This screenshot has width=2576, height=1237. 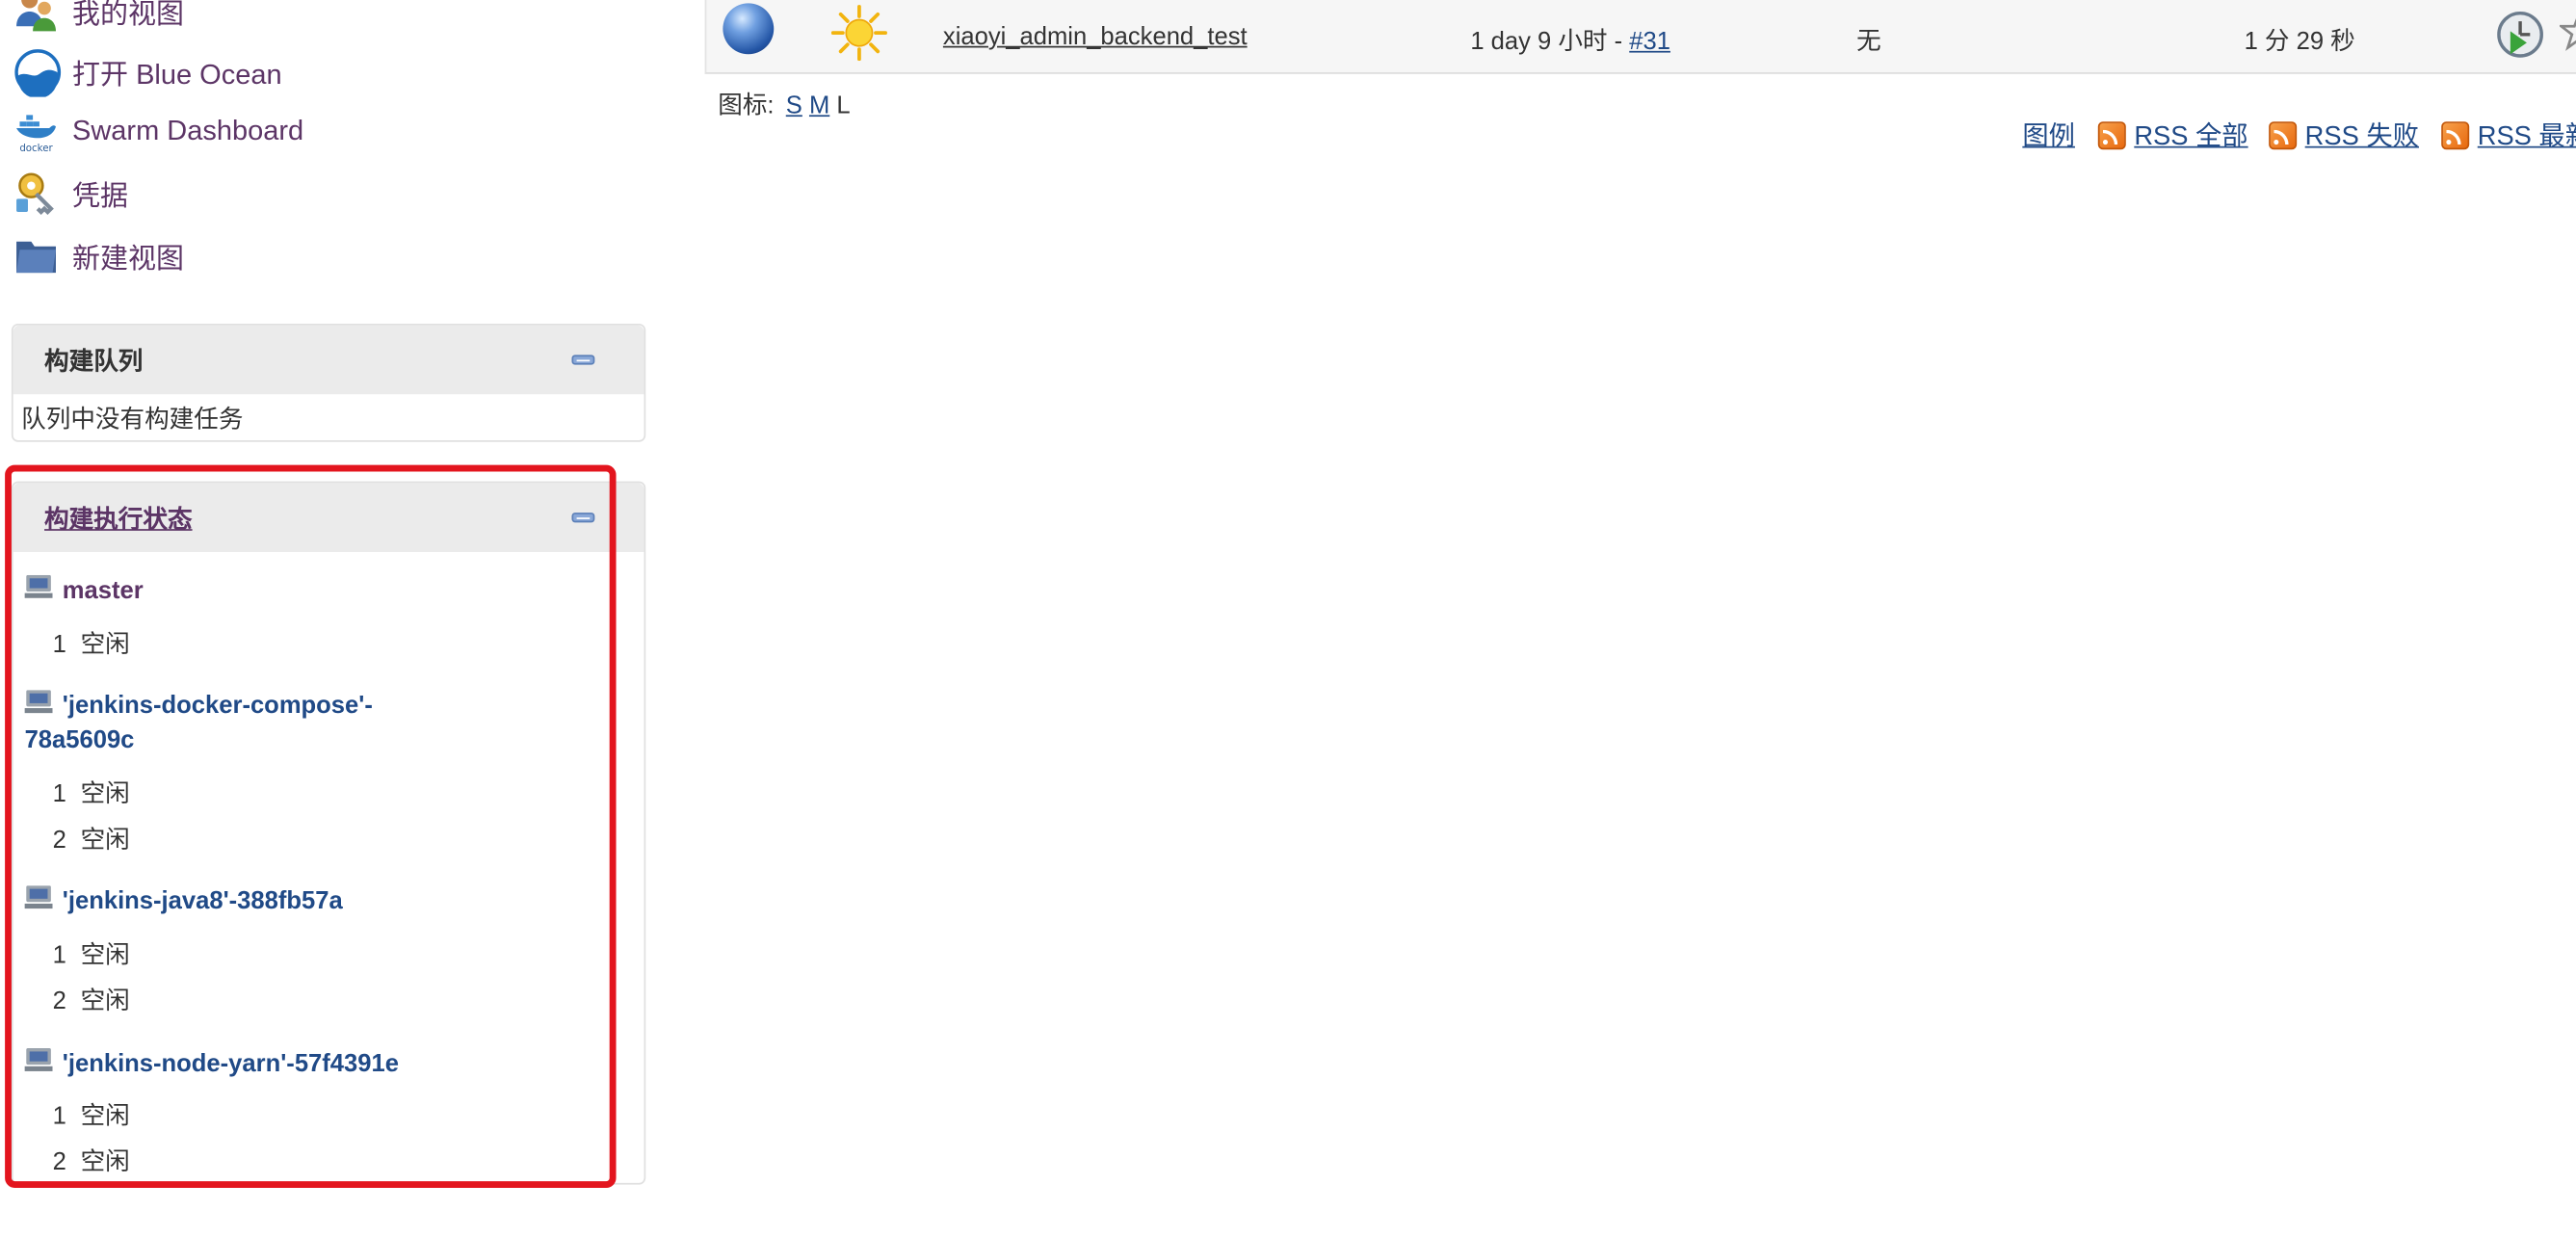 What do you see at coordinates (188, 131) in the screenshot?
I see `task-label: Swarm Dashboard` at bounding box center [188, 131].